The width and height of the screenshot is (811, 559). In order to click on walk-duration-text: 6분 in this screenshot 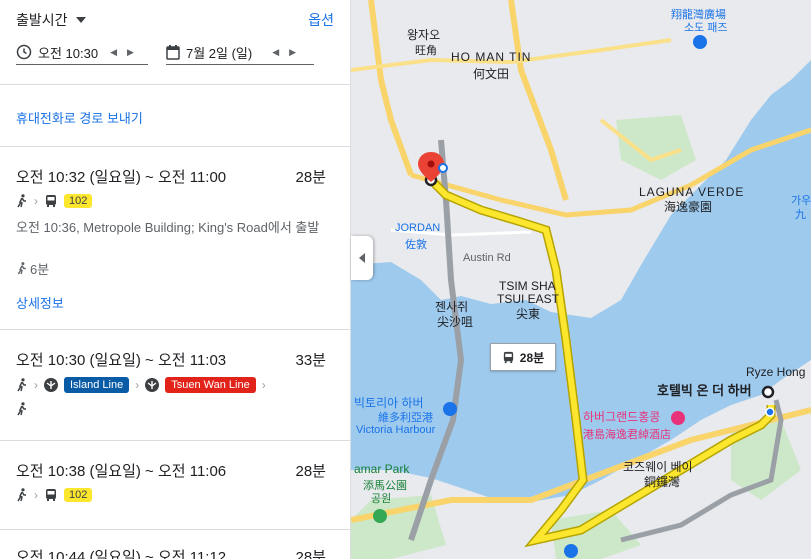, I will do `click(40, 269)`.